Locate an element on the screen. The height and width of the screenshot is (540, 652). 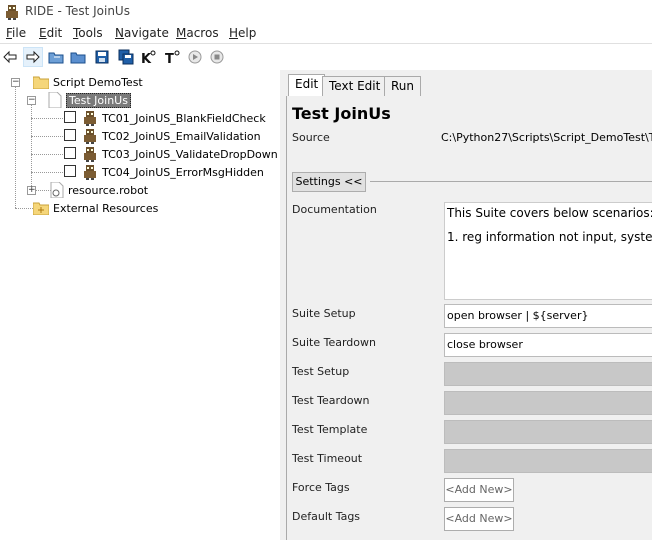
tree-resource-label: resource.robot is located at coordinates (108, 190).